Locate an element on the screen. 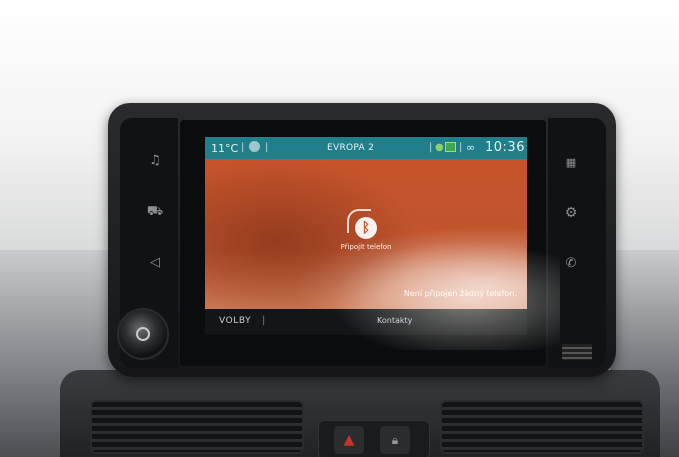  radio-station: EVROPA 2 is located at coordinates (350, 148).